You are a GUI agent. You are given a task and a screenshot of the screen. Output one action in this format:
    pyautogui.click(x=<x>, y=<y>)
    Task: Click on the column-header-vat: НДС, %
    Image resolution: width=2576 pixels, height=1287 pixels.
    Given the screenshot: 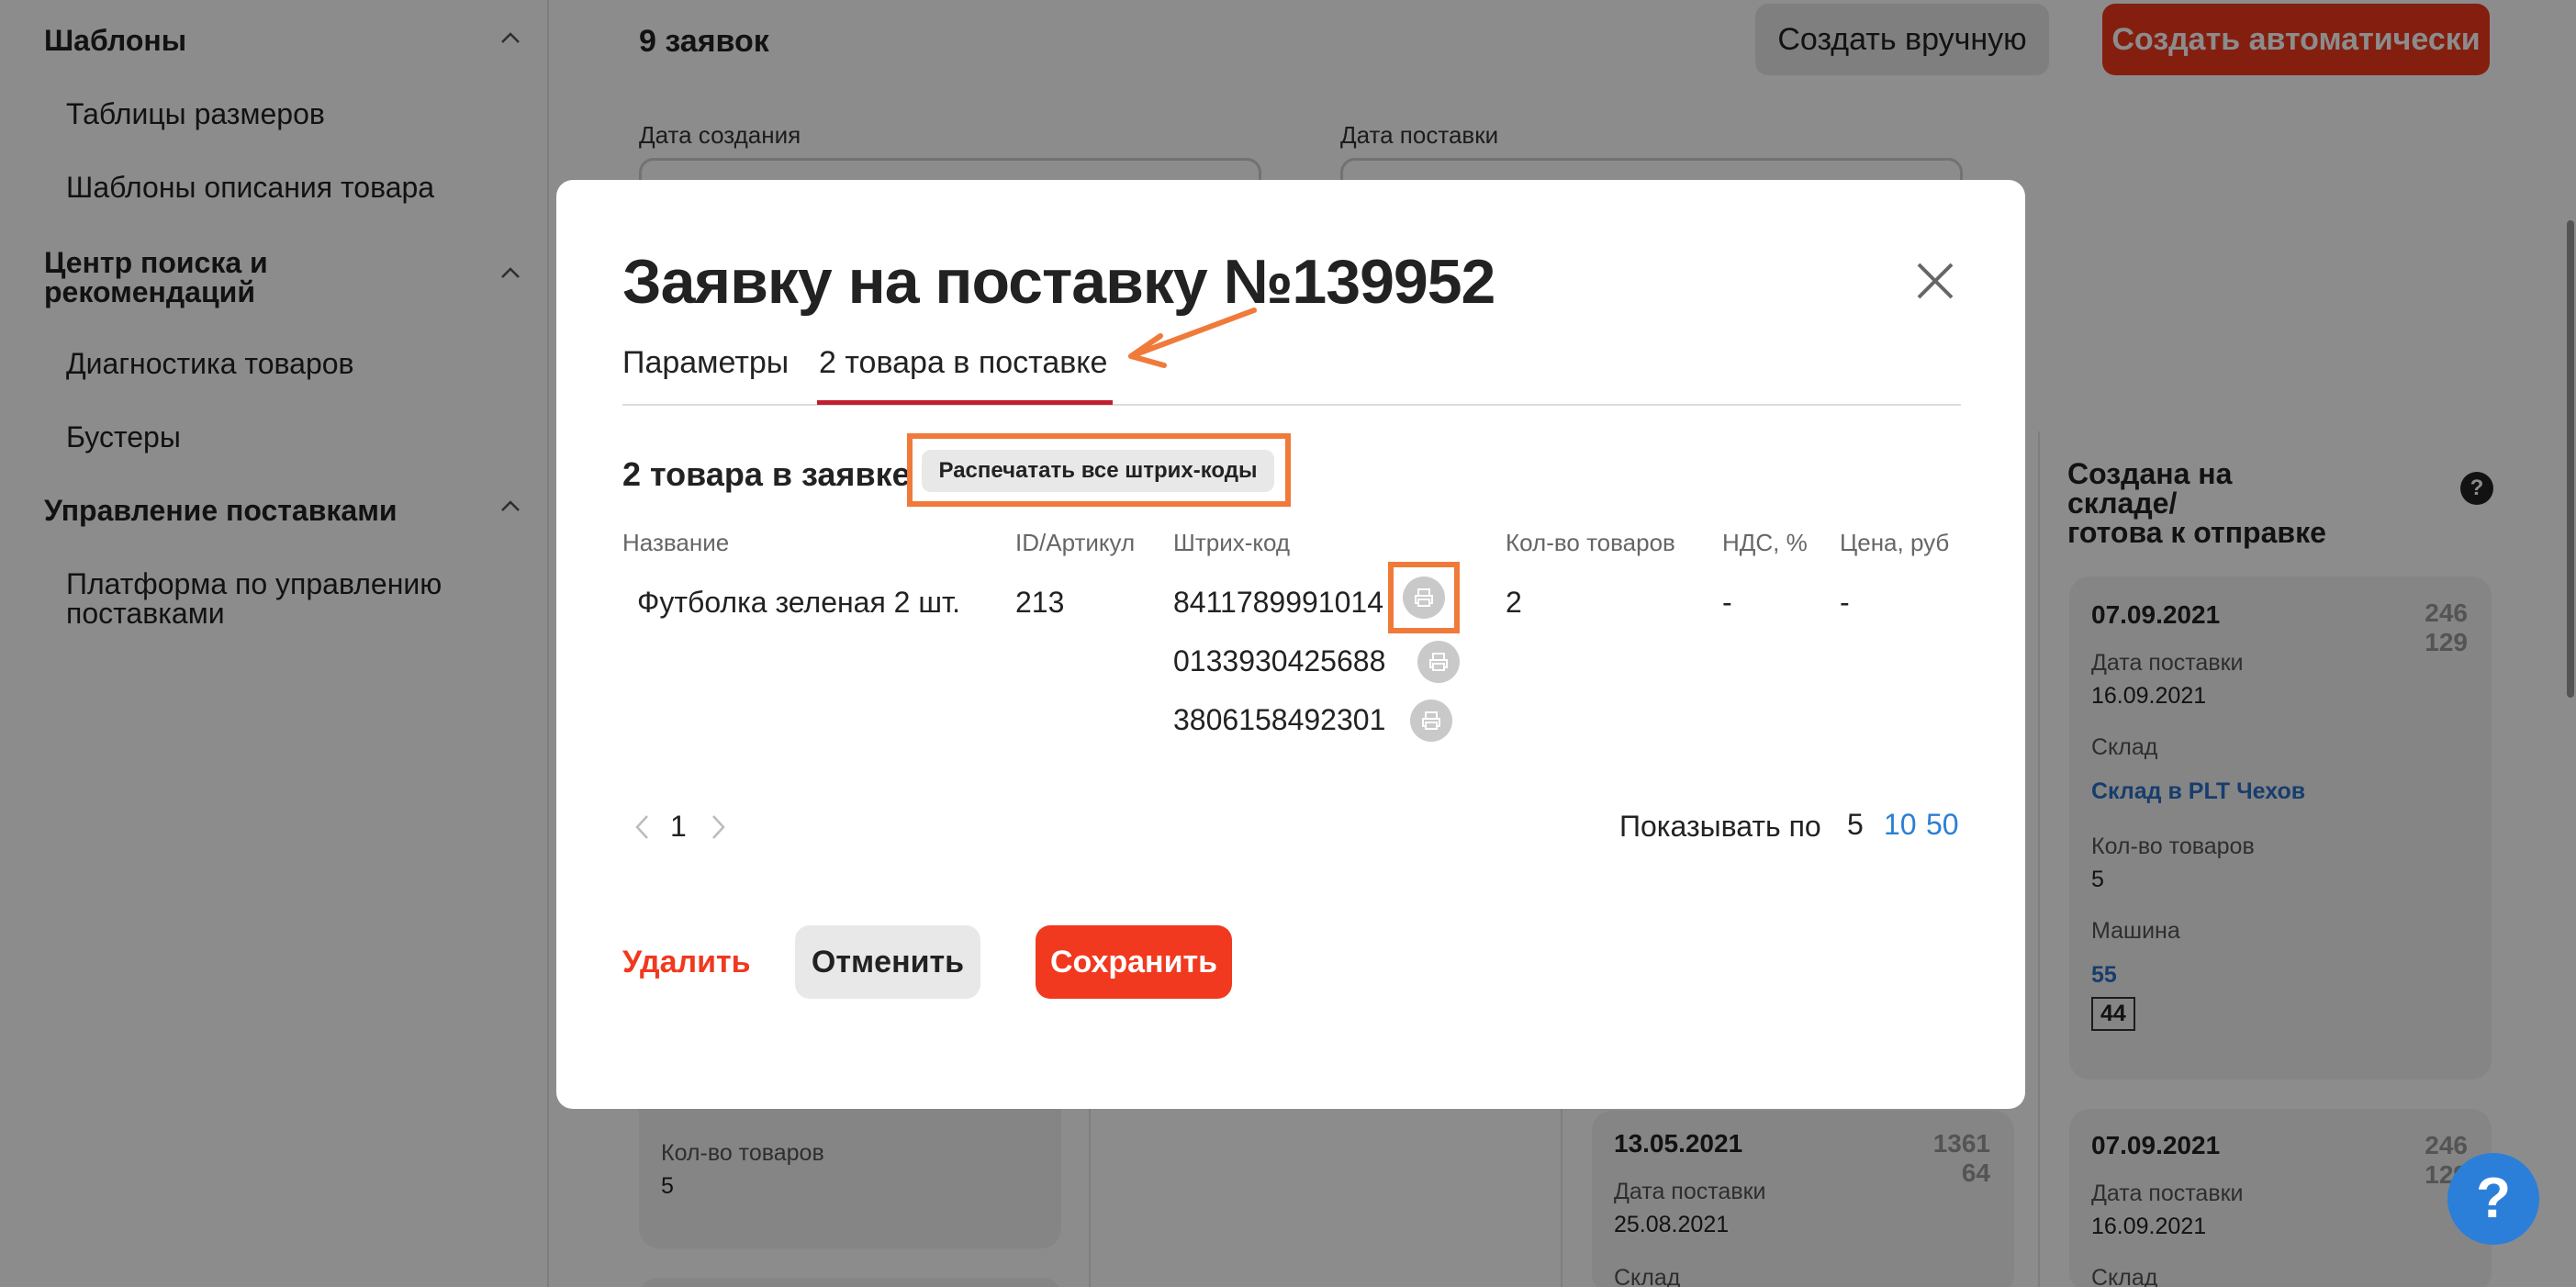 What is the action you would take?
    pyautogui.click(x=1765, y=542)
    